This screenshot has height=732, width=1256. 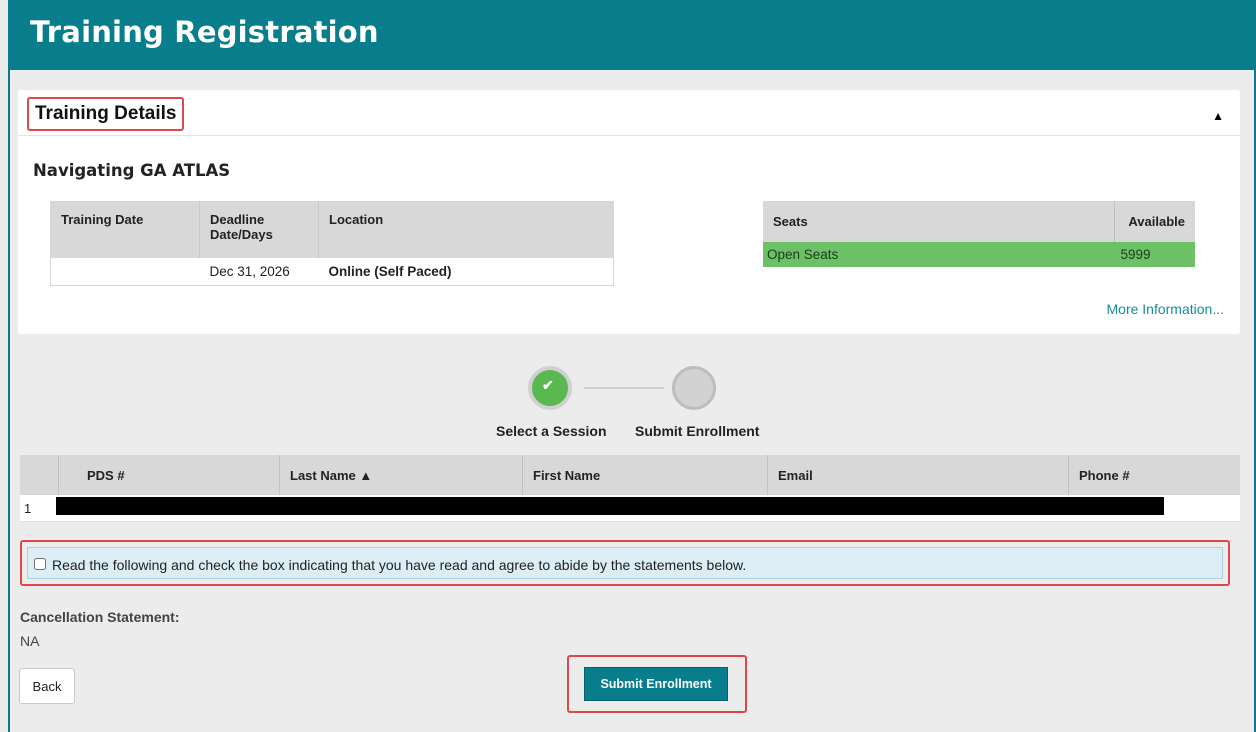 I want to click on seats-table: Seats Available Open Seats 5999, so click(x=979, y=234).